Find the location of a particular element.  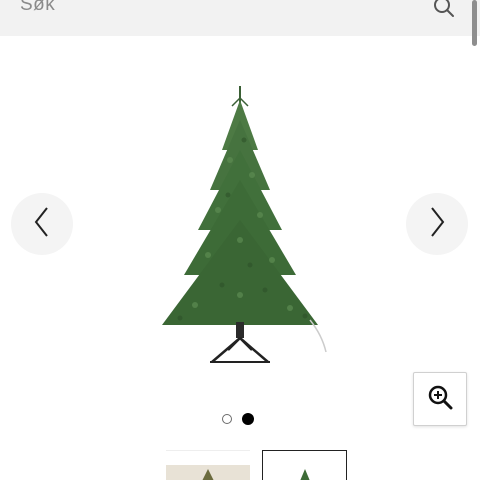

search-icon is located at coordinates (444, 9).